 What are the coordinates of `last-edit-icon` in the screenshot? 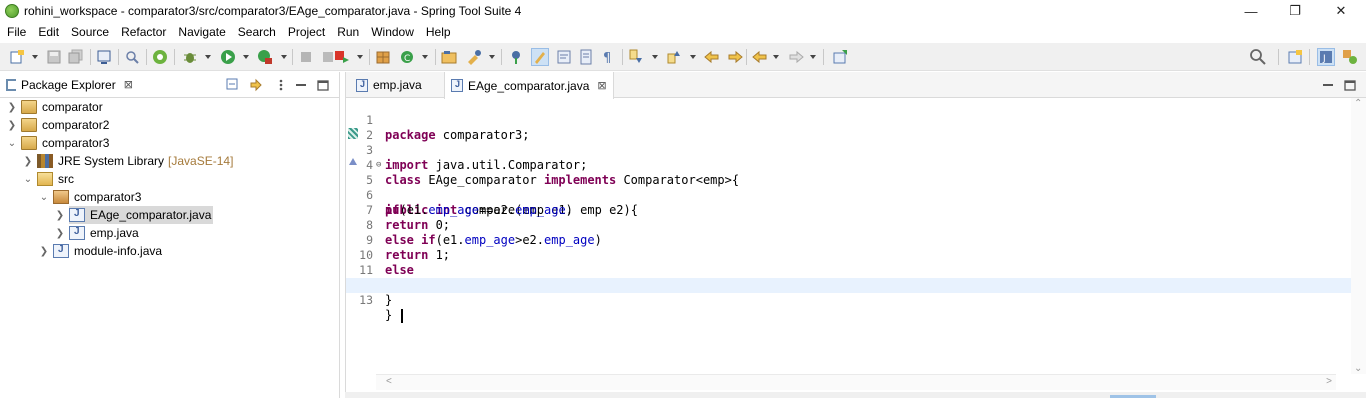 It's located at (712, 57).